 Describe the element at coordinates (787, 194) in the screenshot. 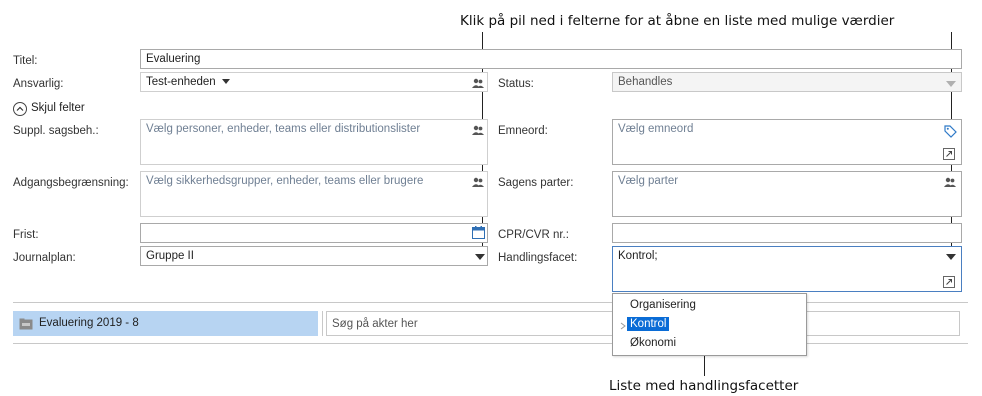

I see `parties-field: Vælg parter` at that location.